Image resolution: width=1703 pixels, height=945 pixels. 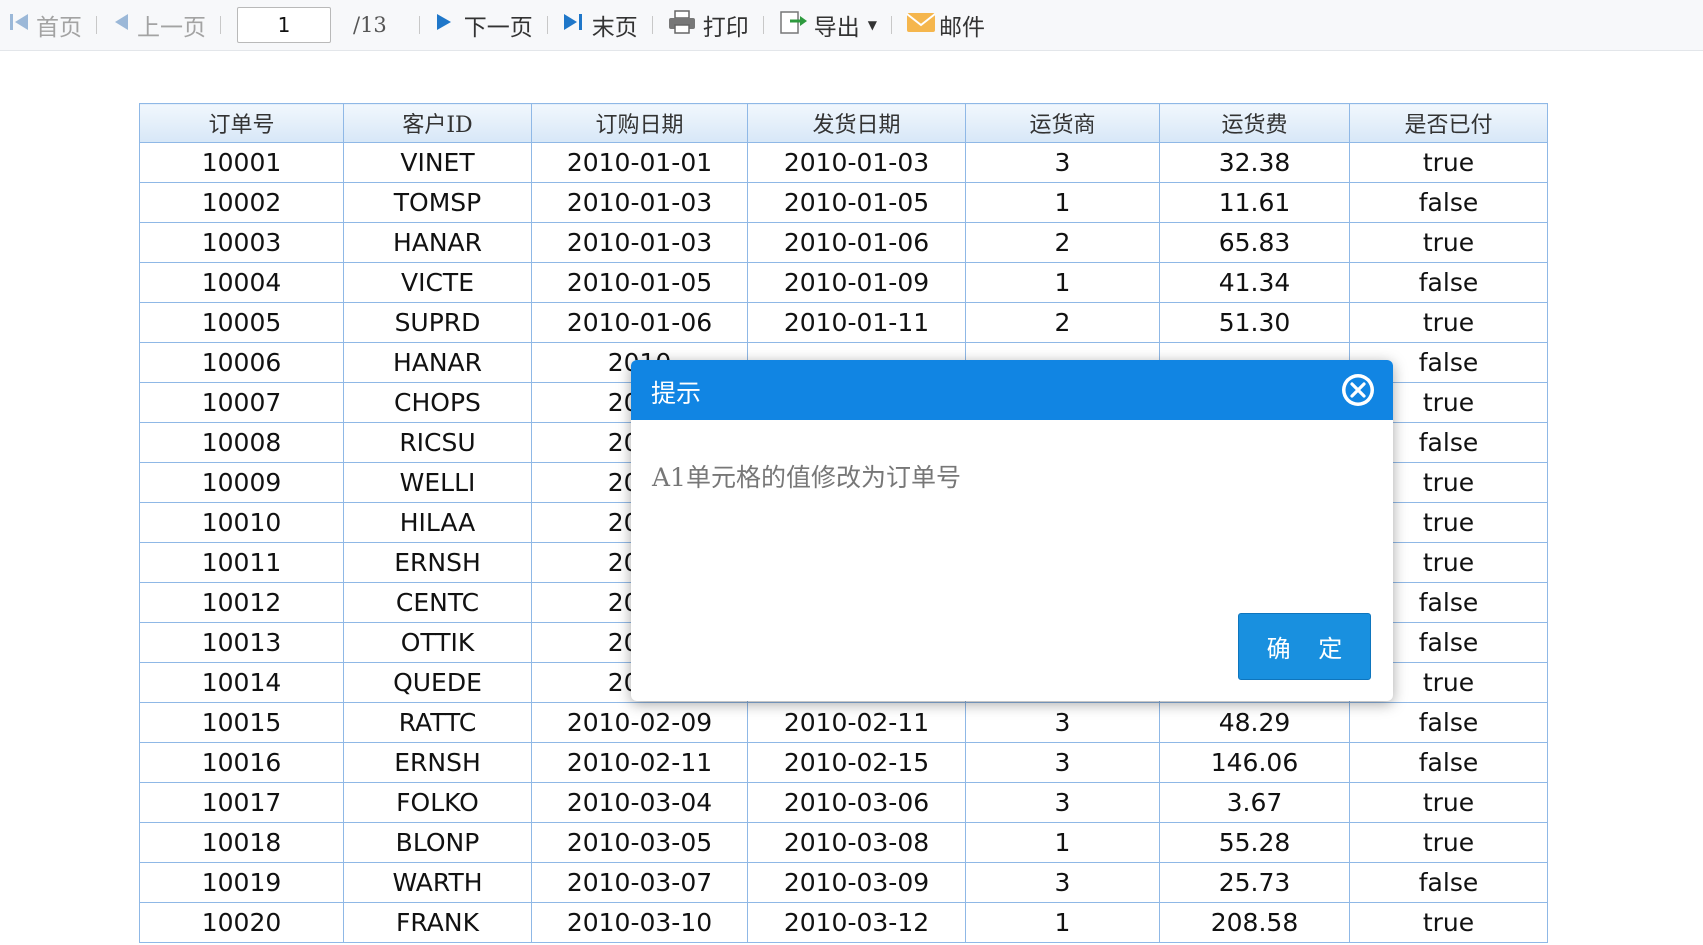 I want to click on table-cell: 10020, so click(x=241, y=922).